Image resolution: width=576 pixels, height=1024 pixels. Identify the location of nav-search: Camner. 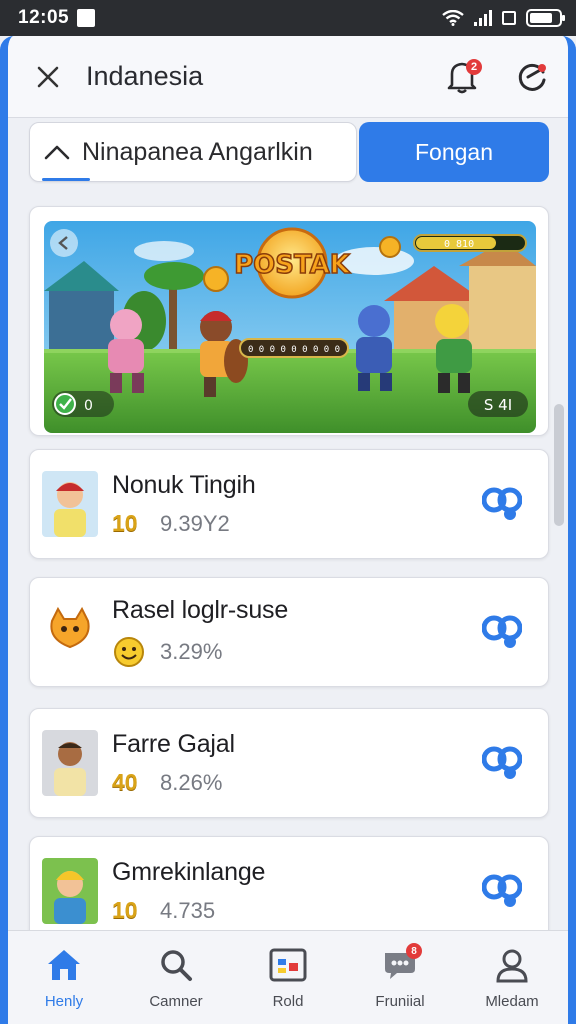
(176, 977).